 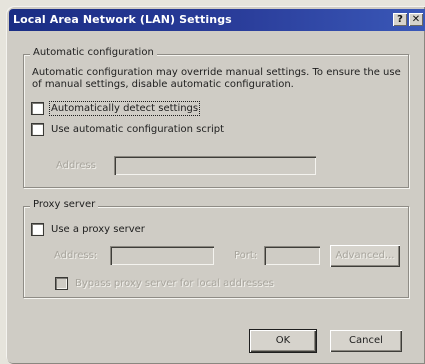 I want to click on script-address-label: Address, so click(x=76, y=165).